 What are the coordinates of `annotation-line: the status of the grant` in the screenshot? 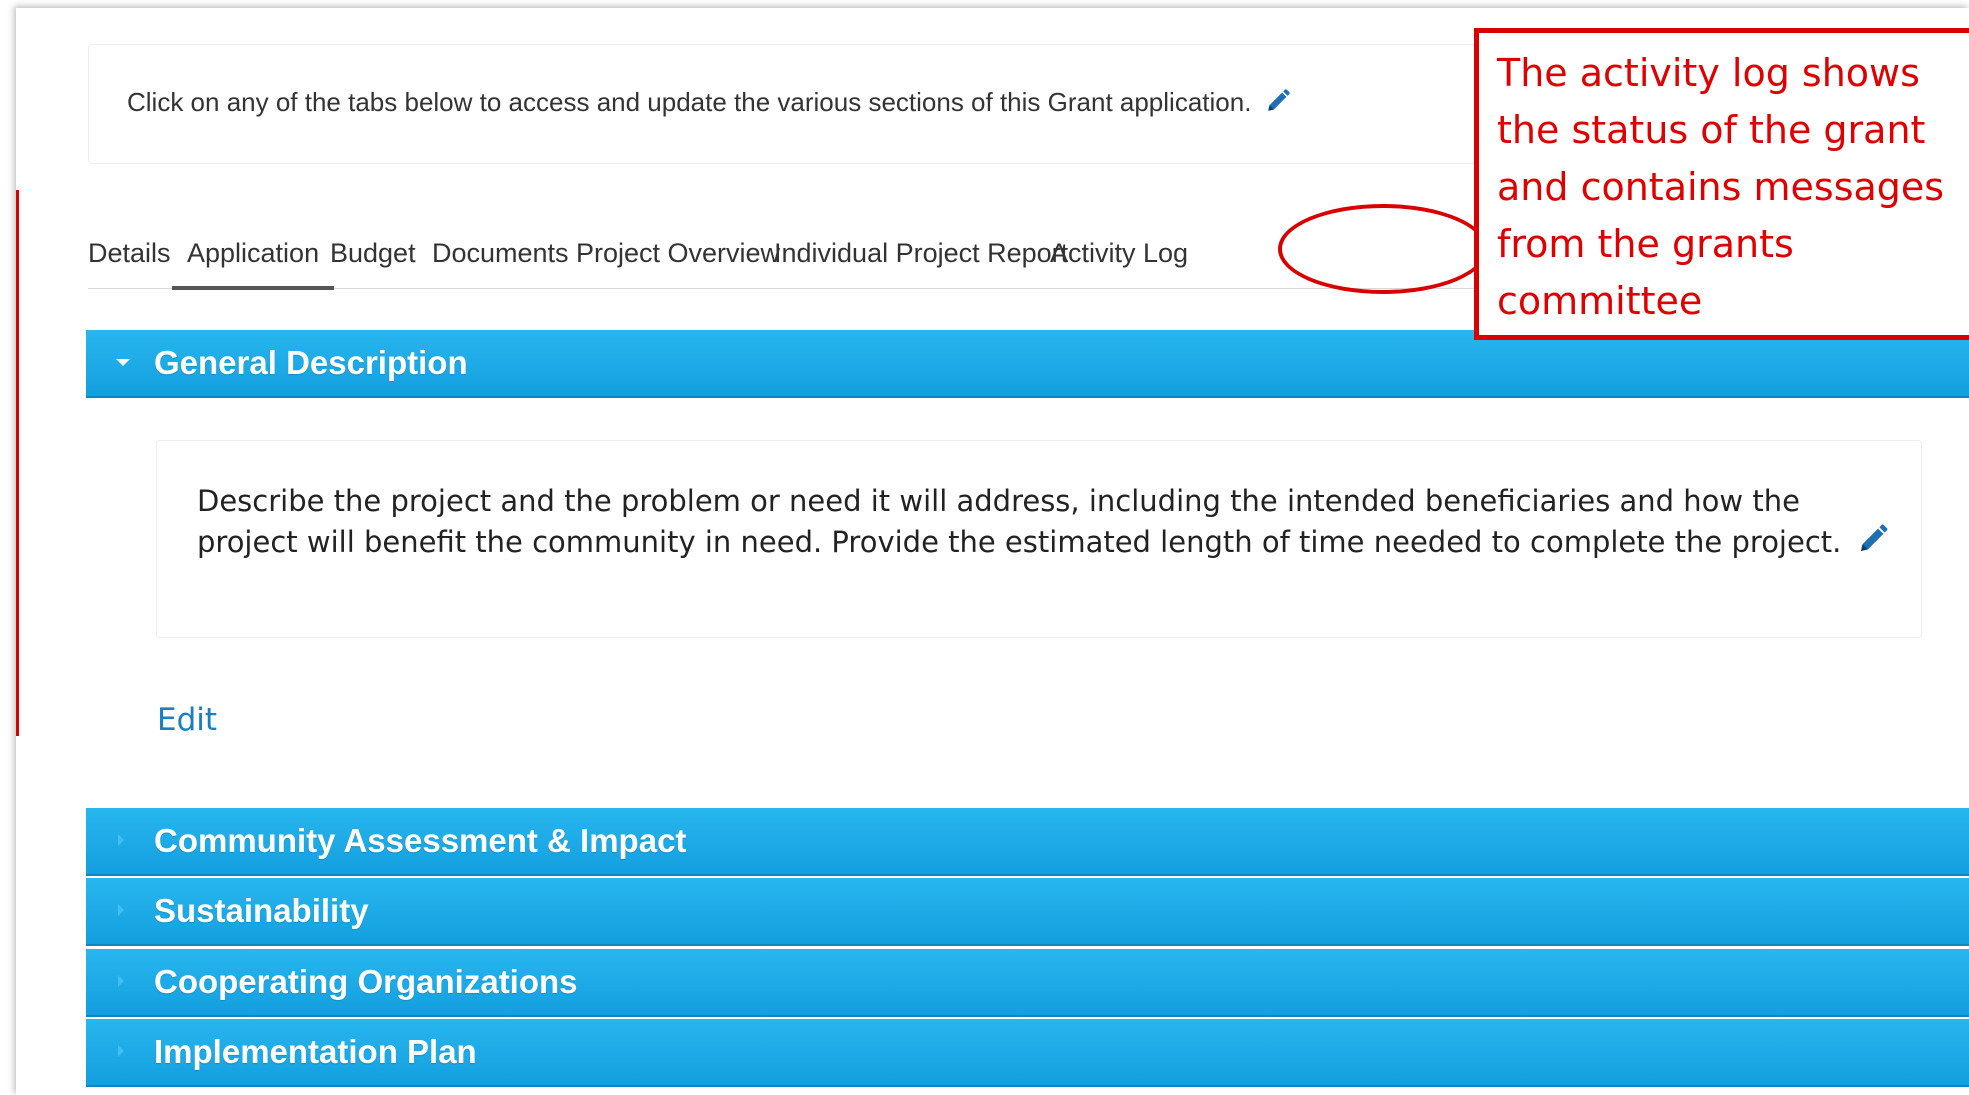 It's located at (1711, 130).